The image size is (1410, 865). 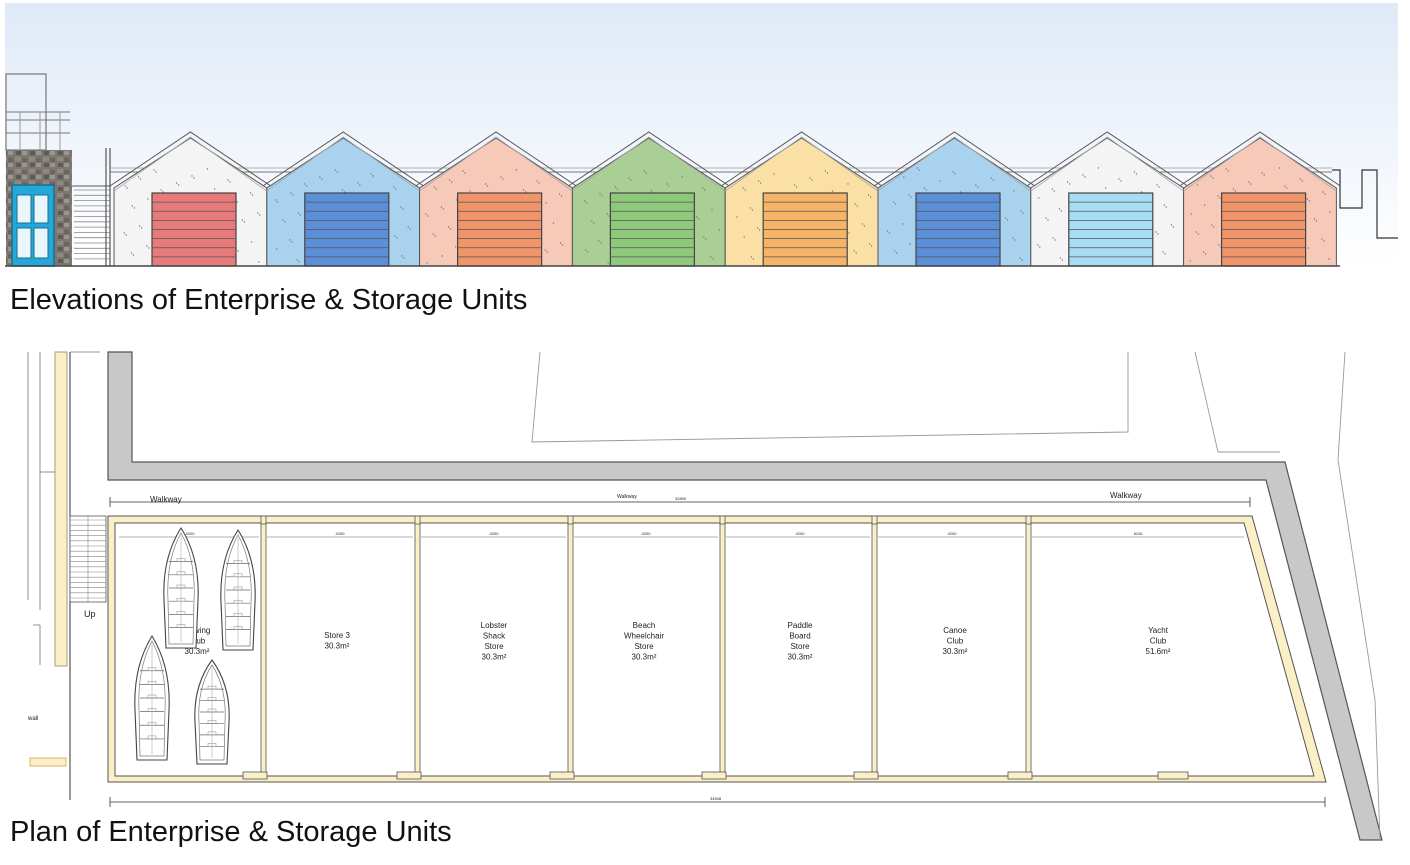 What do you see at coordinates (88, 559) in the screenshot?
I see `plan-stair` at bounding box center [88, 559].